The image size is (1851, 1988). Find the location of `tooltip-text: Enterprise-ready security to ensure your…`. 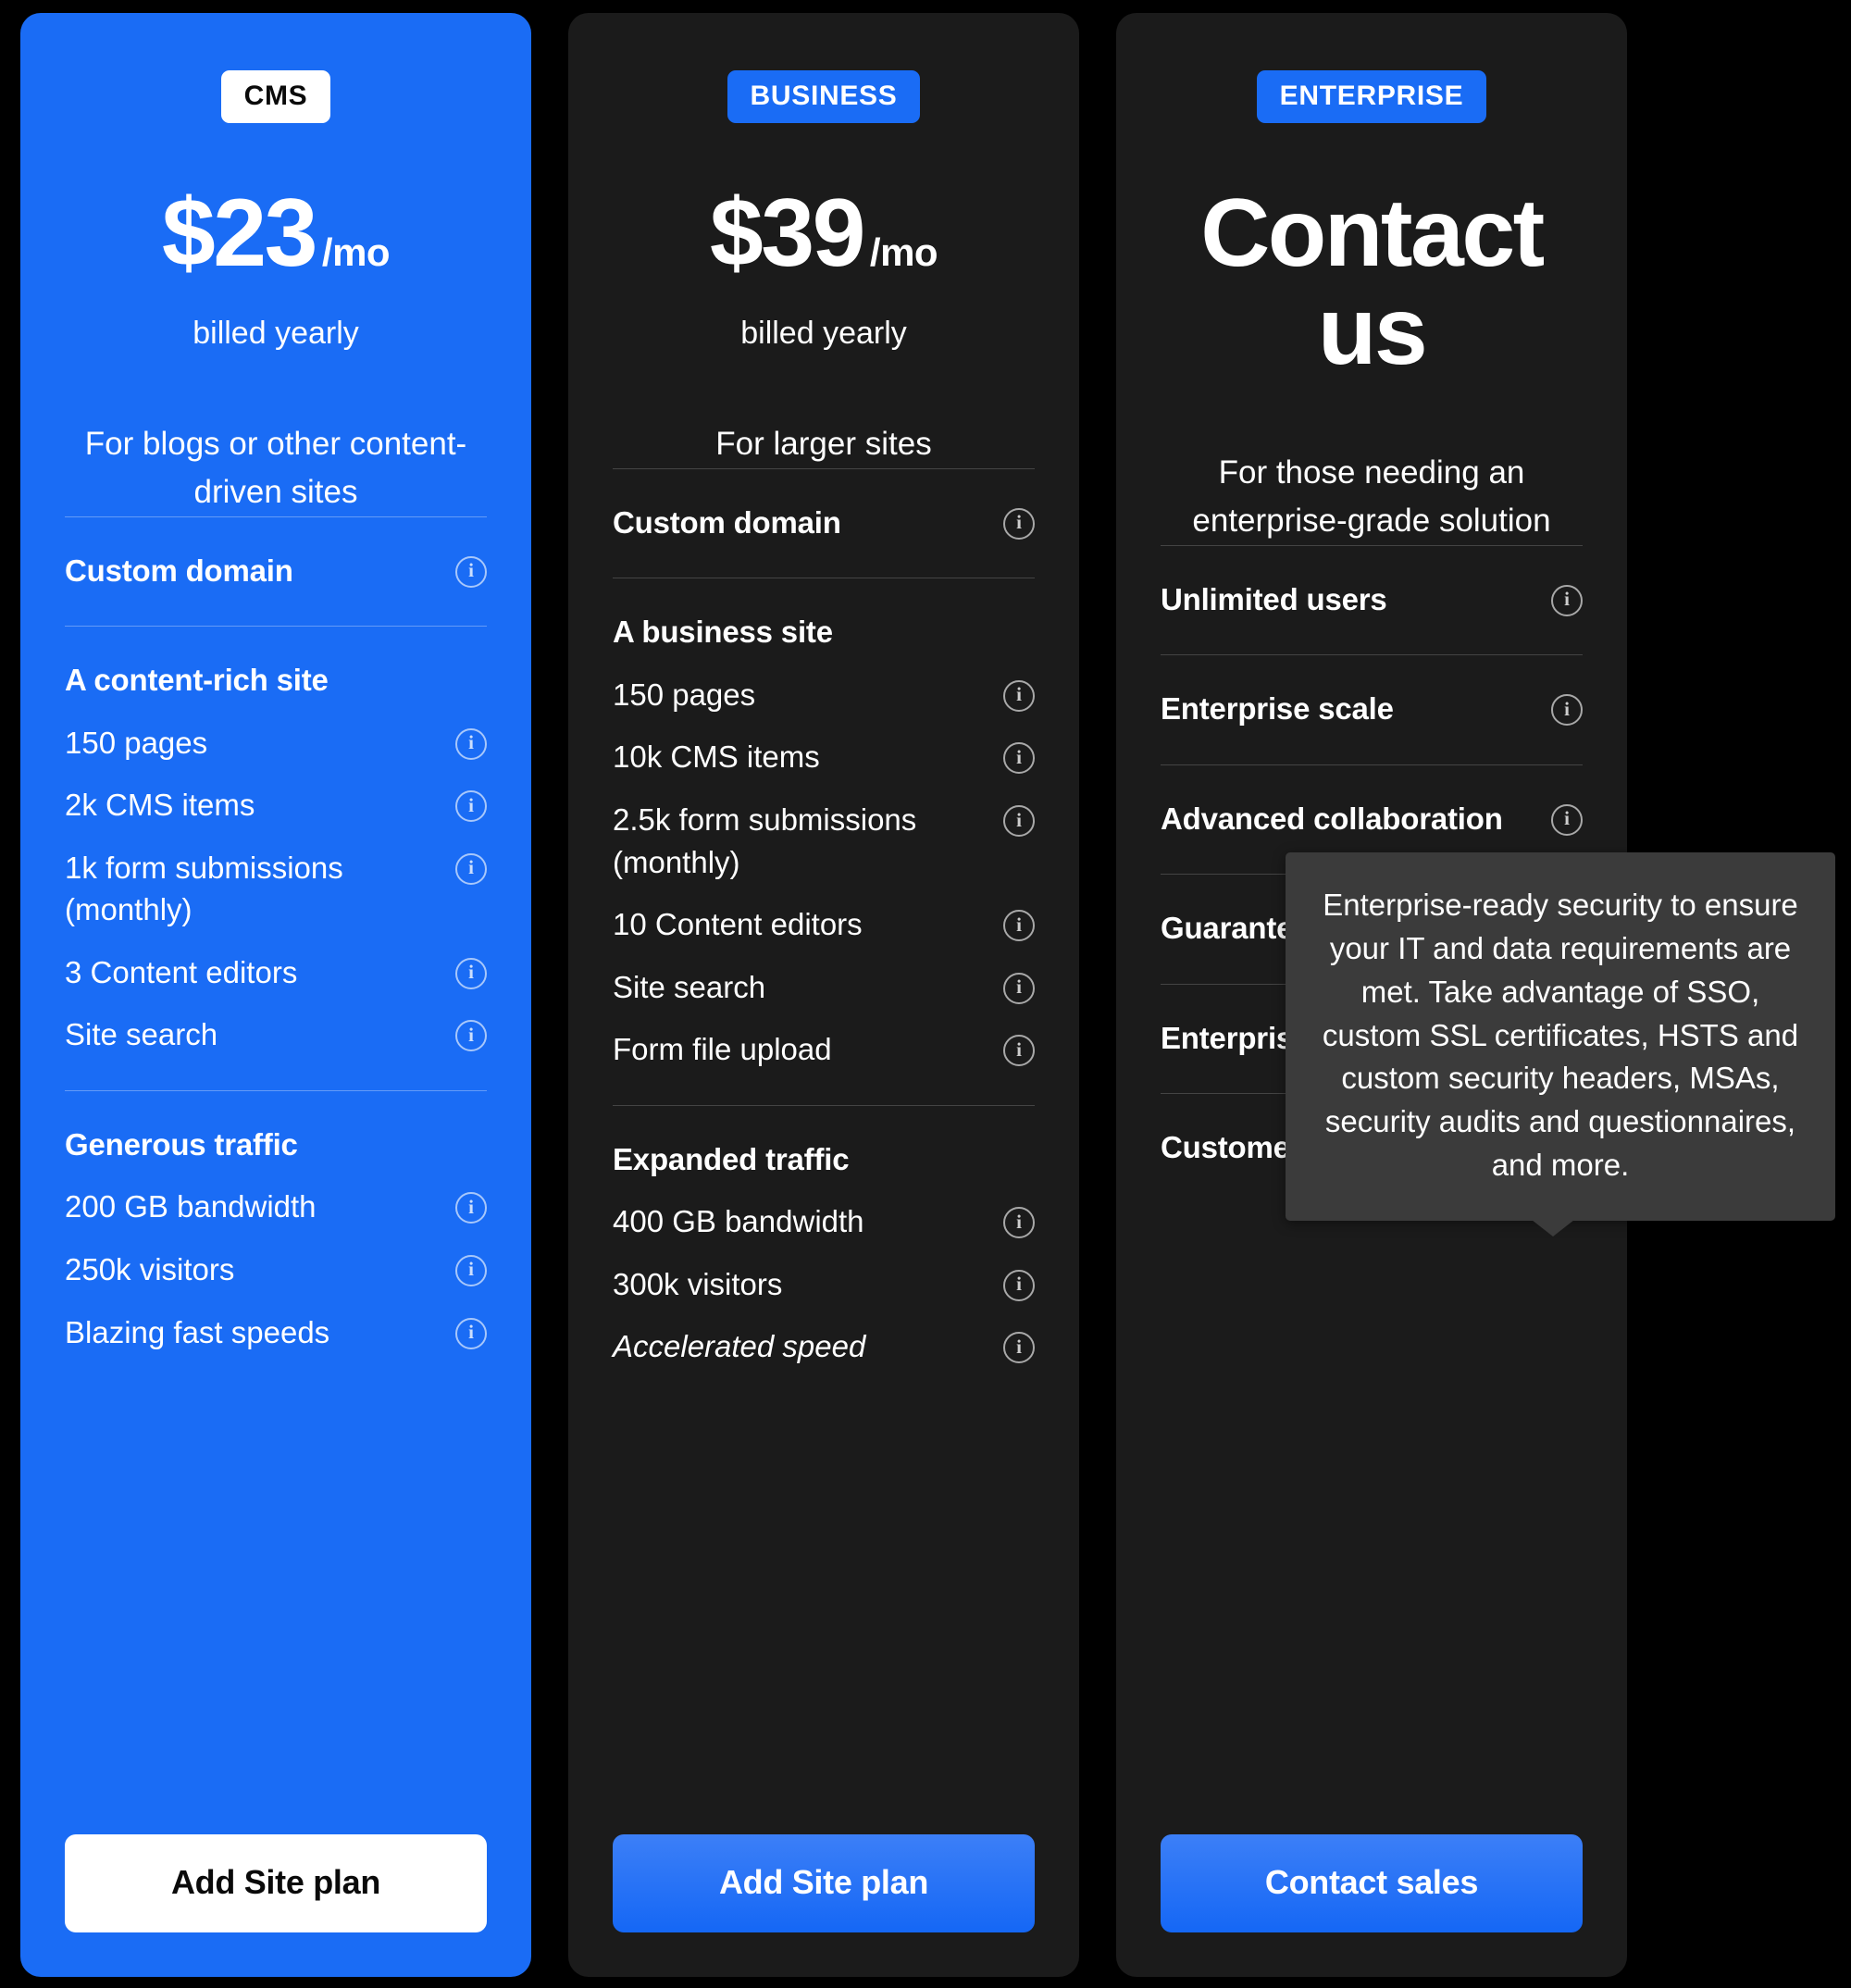

tooltip-text: Enterprise-ready security to ensure your… is located at coordinates (1560, 1035).